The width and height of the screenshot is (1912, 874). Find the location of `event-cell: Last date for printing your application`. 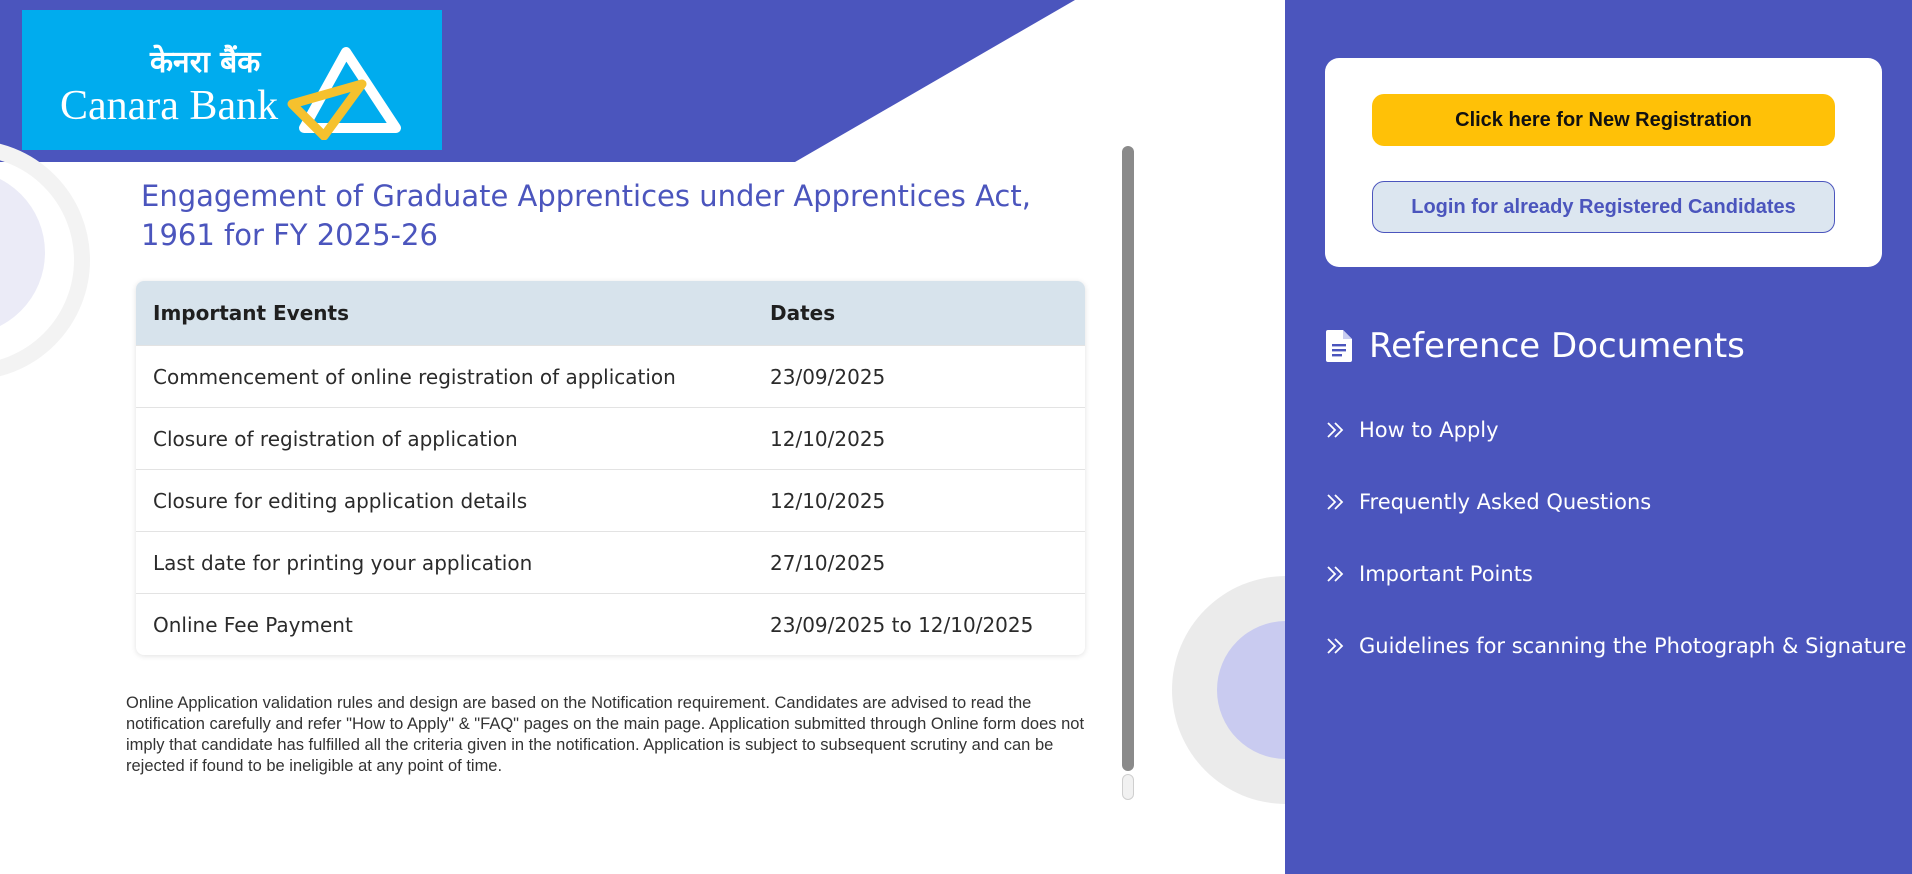

event-cell: Last date for printing your application is located at coordinates (444, 562).